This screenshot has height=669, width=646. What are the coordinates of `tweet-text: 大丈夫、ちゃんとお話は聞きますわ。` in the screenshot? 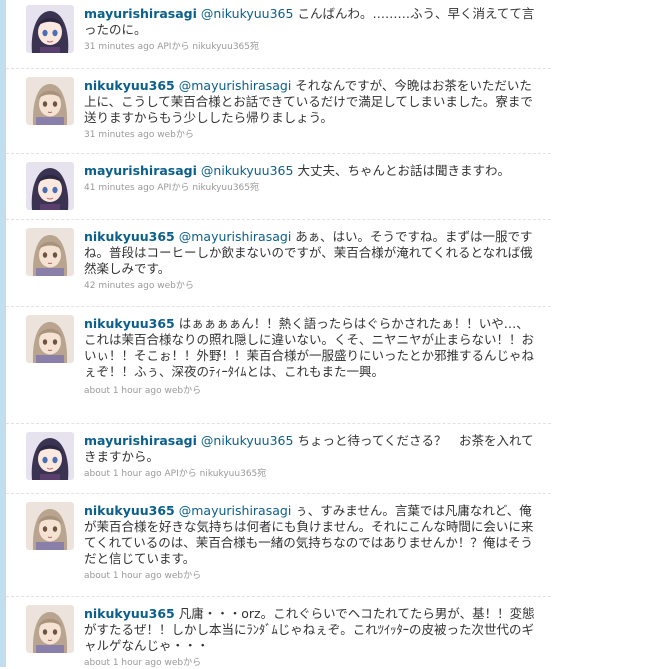 It's located at (401, 170).